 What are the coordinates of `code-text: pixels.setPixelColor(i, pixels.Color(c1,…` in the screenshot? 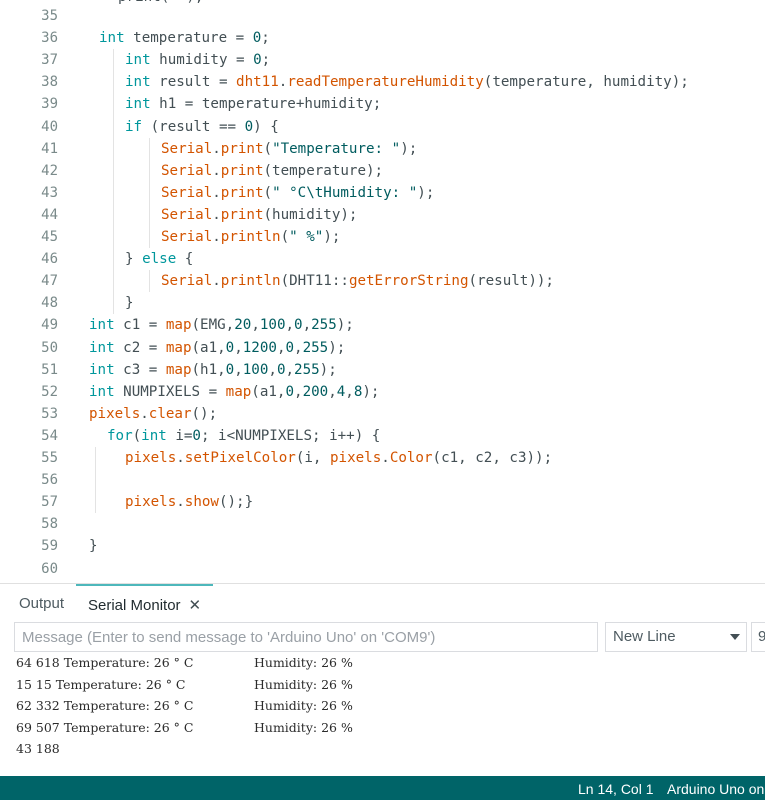 It's located at (339, 458).